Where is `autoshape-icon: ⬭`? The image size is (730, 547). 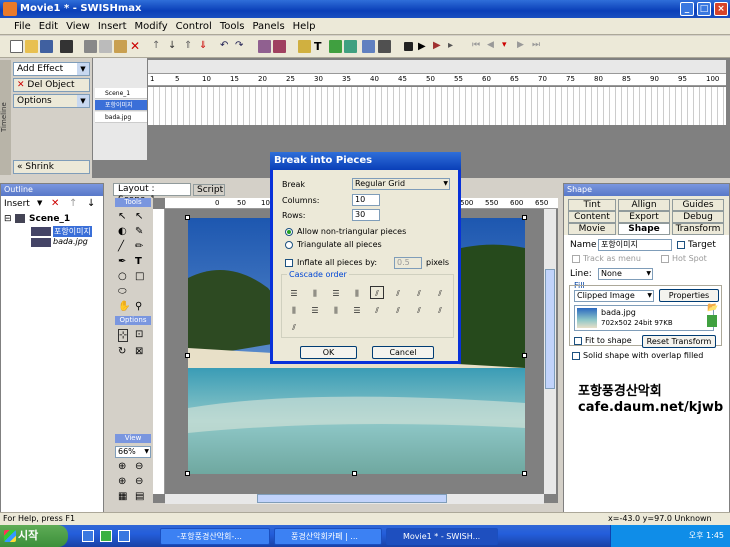 autoshape-icon: ⬭ is located at coordinates (122, 291).